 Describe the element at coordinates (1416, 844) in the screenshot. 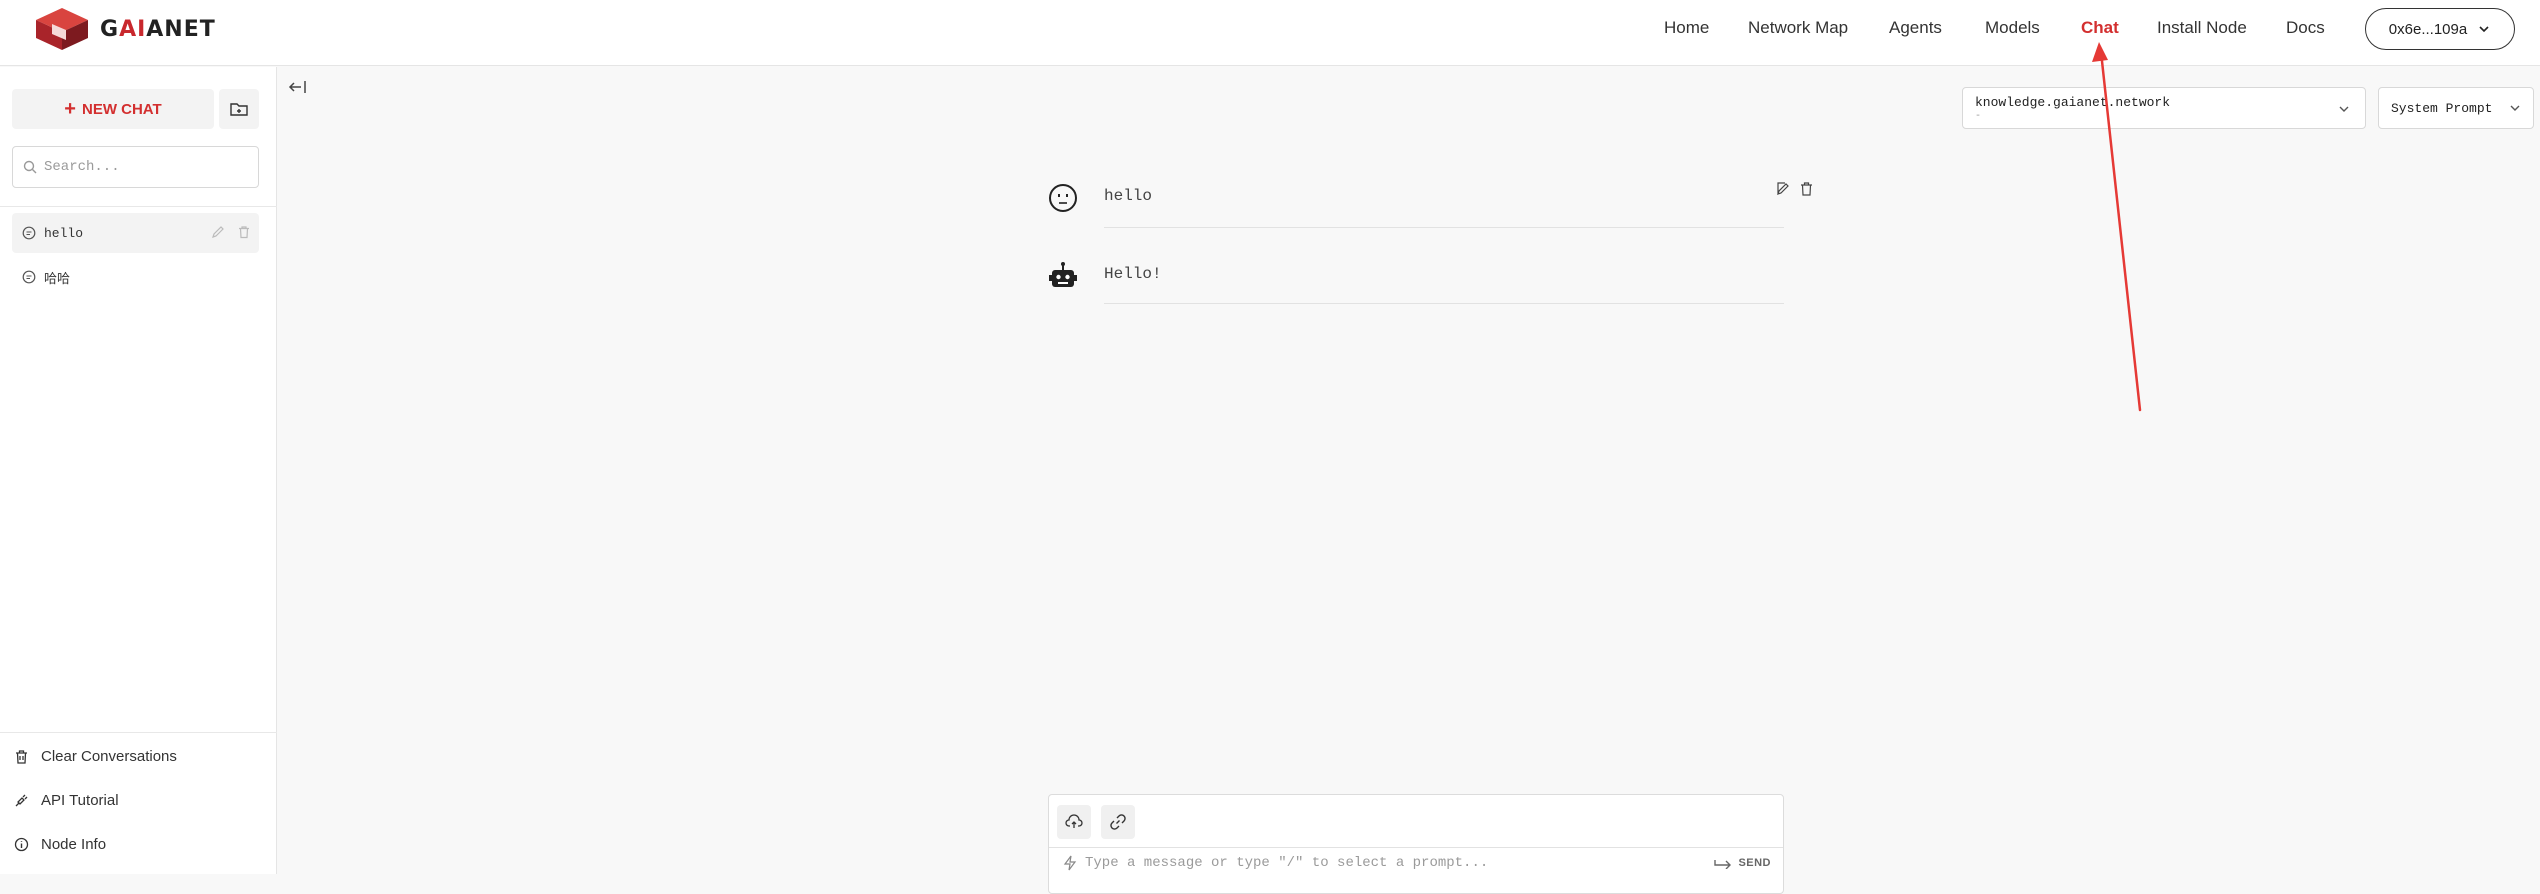

I see `message-composer: SEND` at that location.